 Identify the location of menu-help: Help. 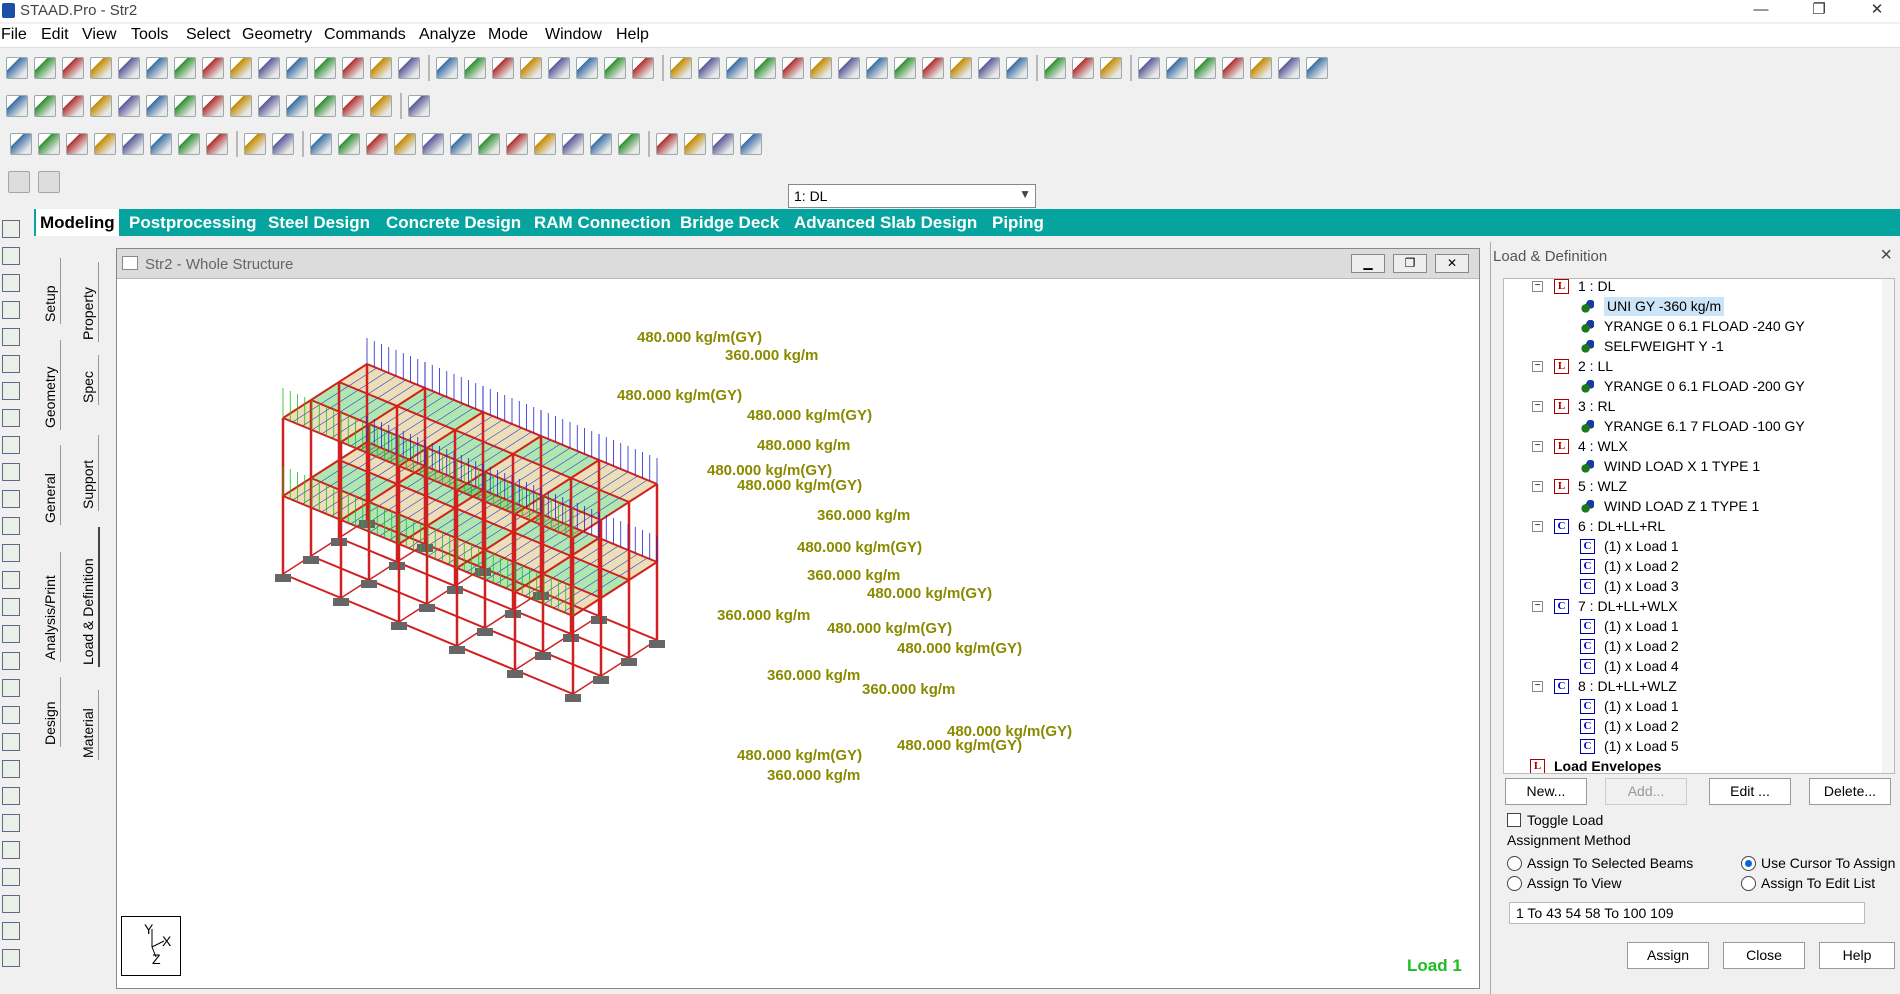
(632, 35).